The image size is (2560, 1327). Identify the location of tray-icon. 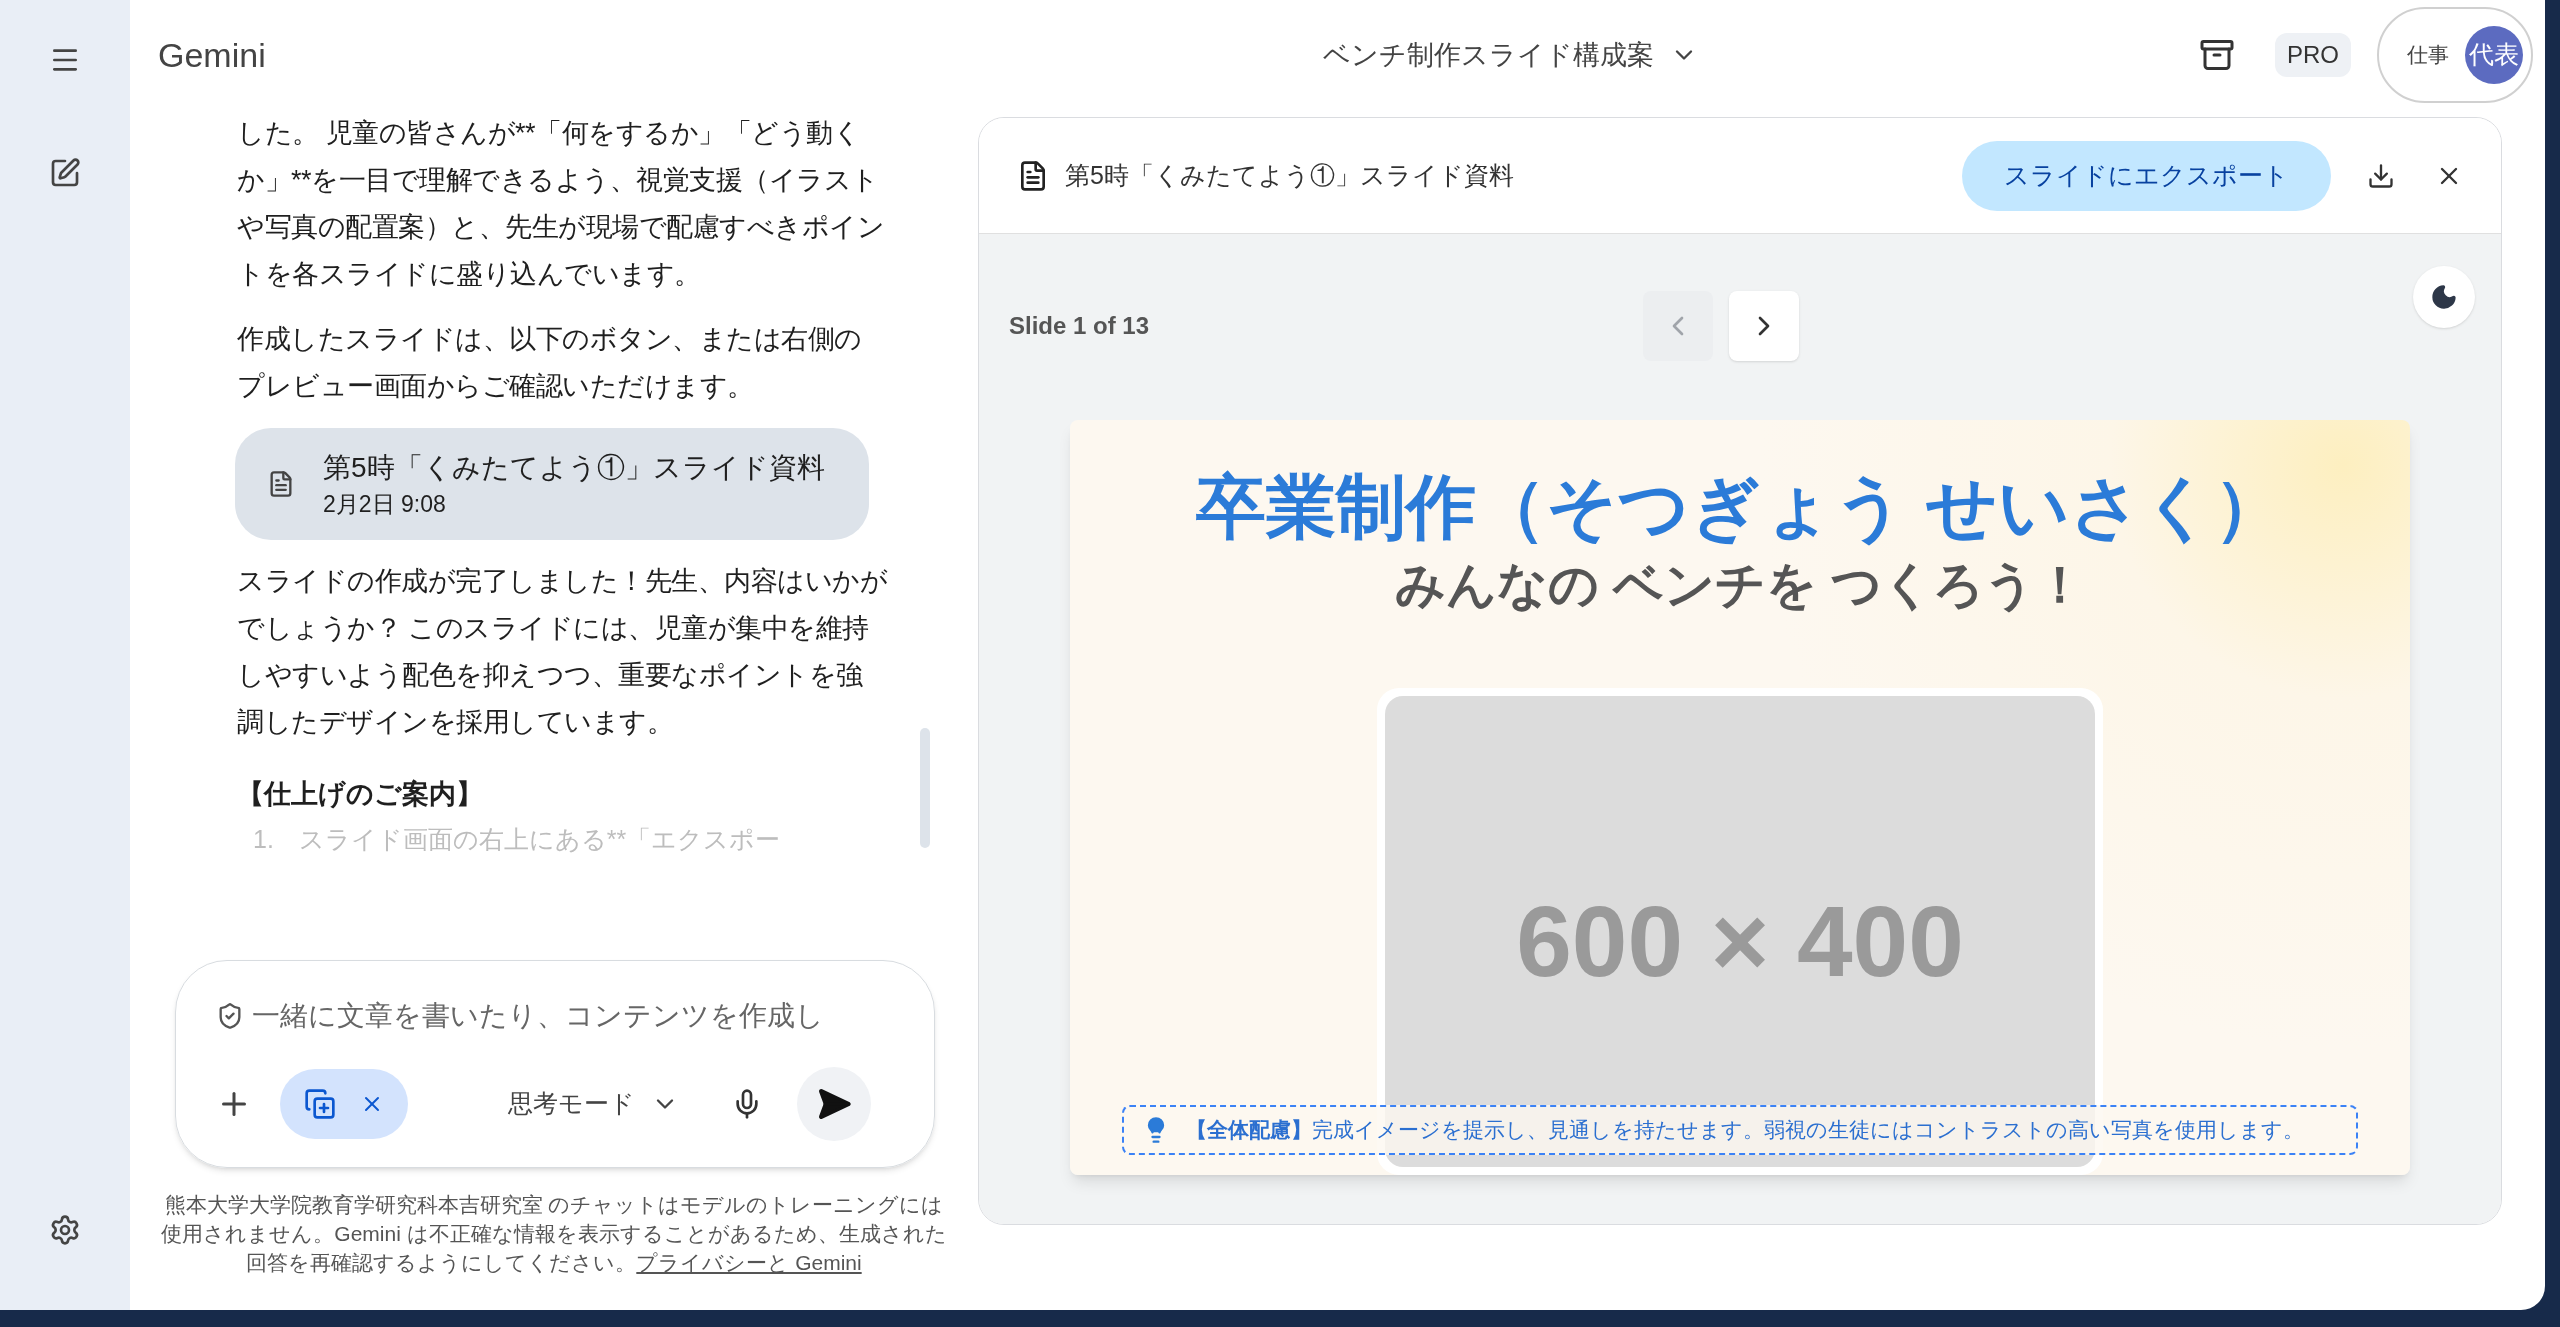
(2217, 55).